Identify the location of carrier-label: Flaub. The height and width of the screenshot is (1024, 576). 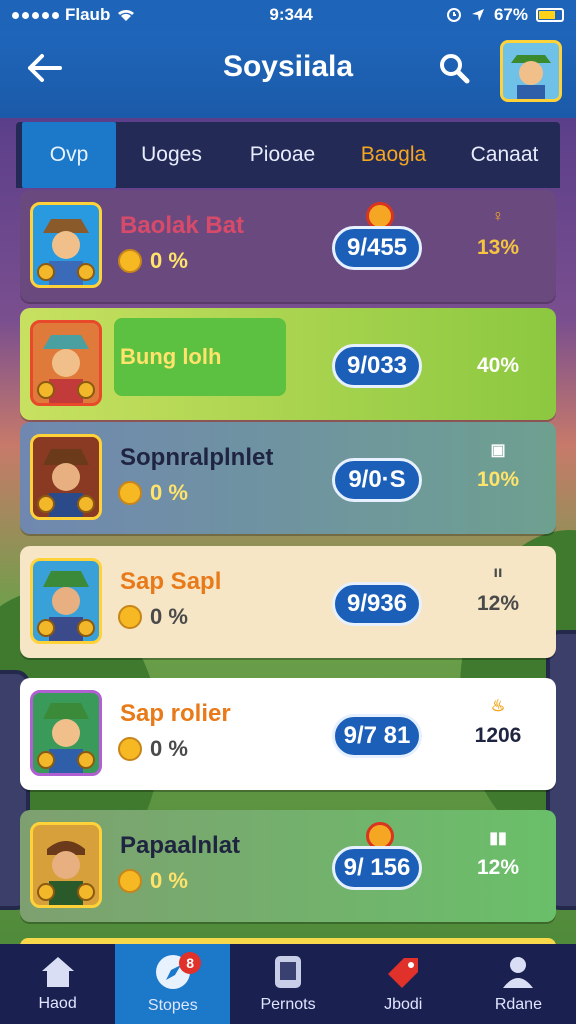
(88, 14).